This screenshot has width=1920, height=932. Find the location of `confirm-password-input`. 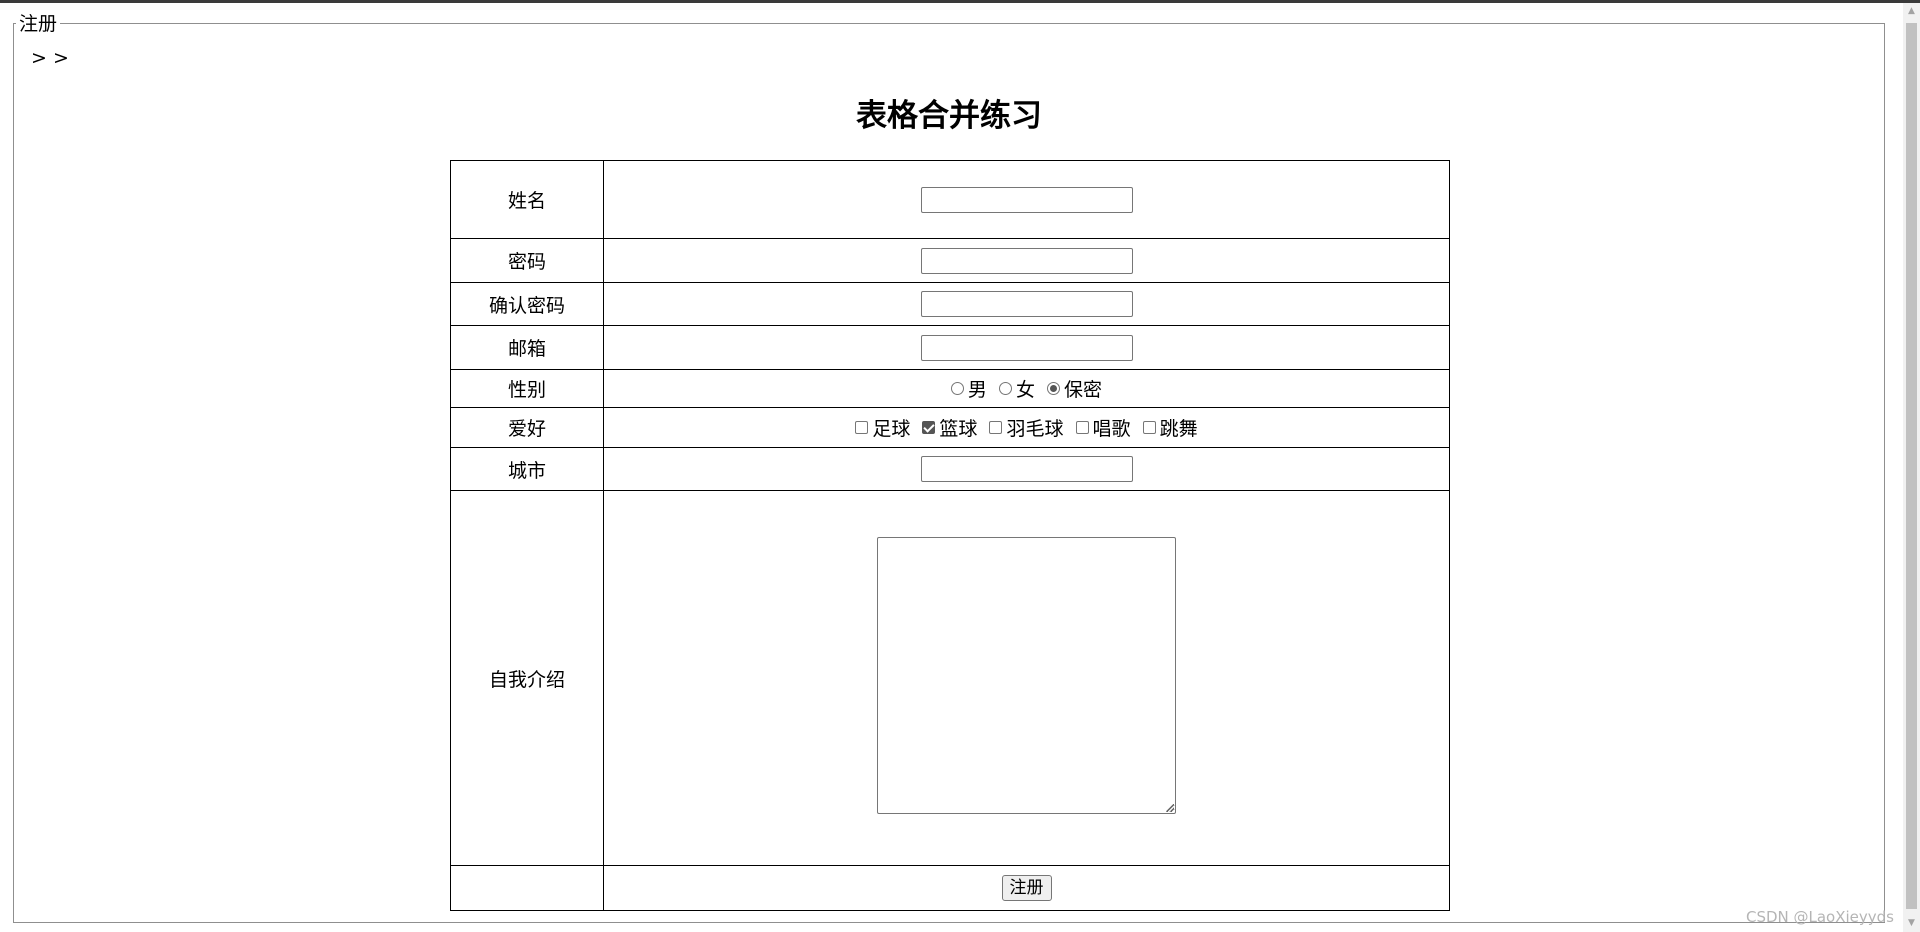

confirm-password-input is located at coordinates (1026, 304).